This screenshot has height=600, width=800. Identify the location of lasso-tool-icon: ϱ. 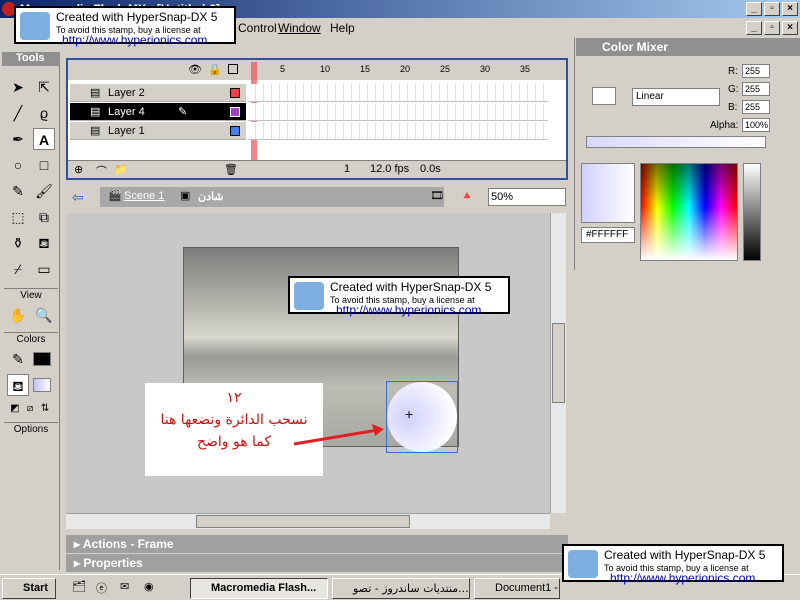
(44, 113).